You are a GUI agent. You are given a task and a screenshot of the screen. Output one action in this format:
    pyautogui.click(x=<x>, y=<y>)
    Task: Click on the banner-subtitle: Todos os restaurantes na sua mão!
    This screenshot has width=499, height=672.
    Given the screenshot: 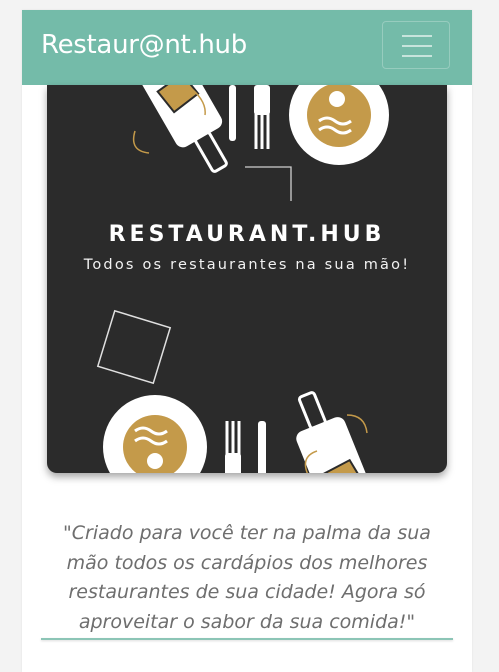 What is the action you would take?
    pyautogui.click(x=247, y=265)
    